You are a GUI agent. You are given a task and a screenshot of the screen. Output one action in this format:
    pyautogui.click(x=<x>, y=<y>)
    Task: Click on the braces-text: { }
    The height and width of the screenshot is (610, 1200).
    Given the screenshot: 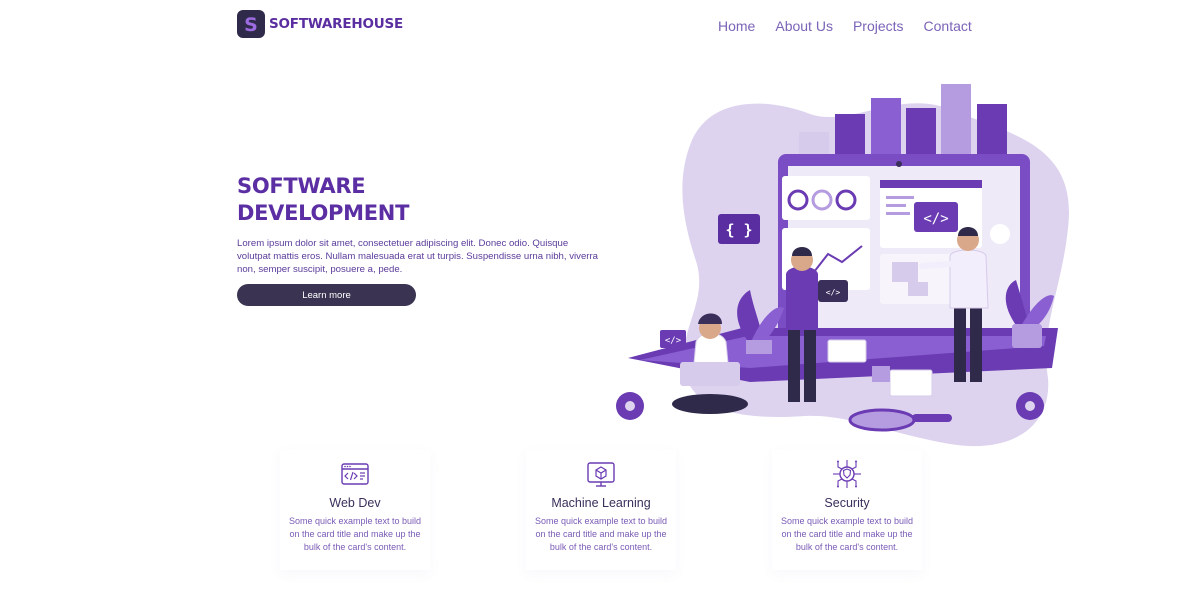 What is the action you would take?
    pyautogui.click(x=738, y=230)
    